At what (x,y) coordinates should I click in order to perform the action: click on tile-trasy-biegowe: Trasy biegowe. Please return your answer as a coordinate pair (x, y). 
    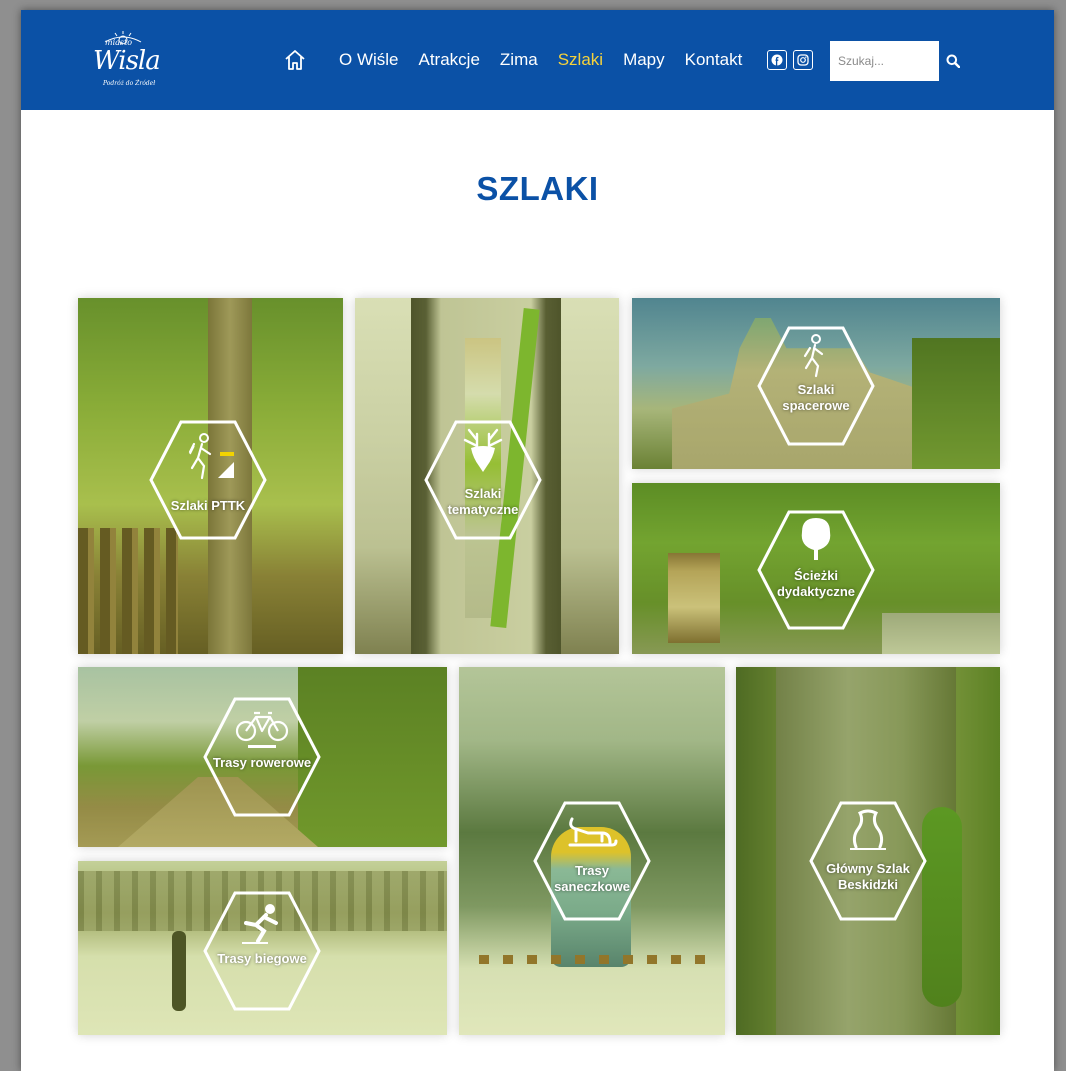
    Looking at the image, I should click on (262, 948).